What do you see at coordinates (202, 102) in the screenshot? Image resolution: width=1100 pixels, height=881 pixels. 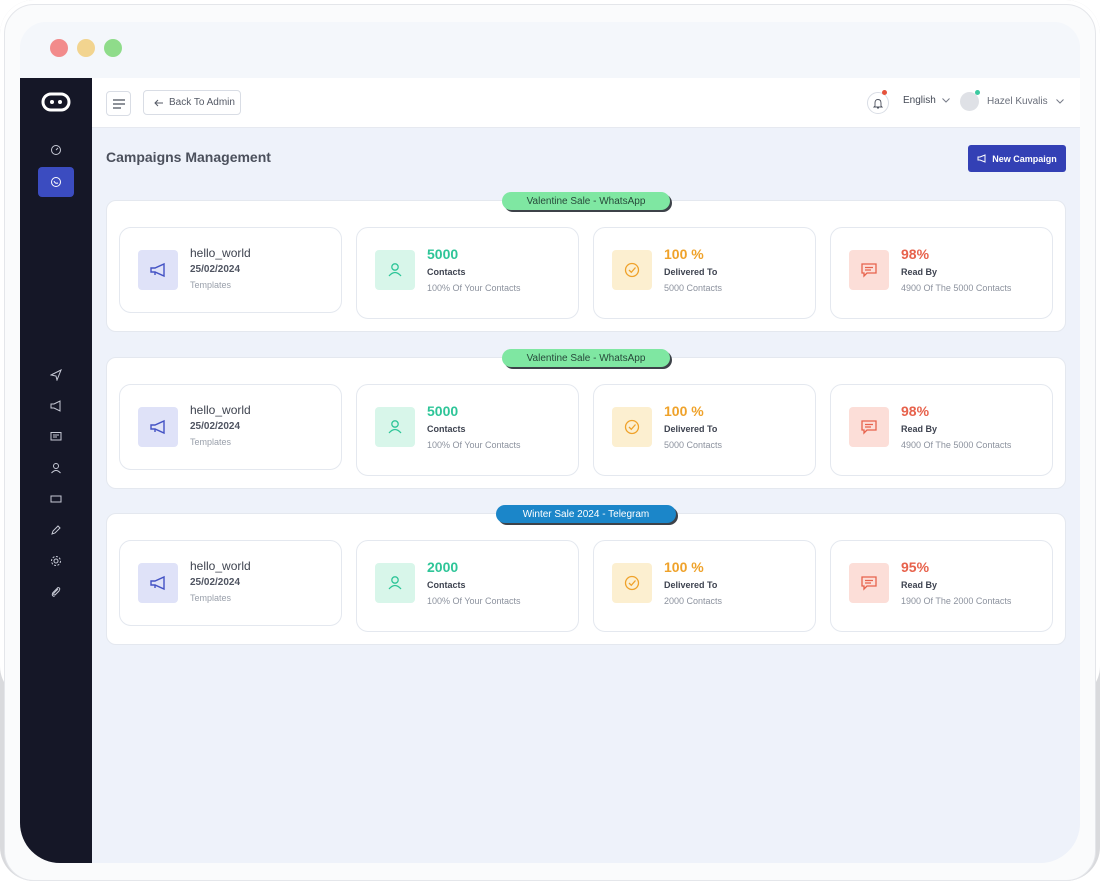 I see `back-to-admin-label: Back To Admin` at bounding box center [202, 102].